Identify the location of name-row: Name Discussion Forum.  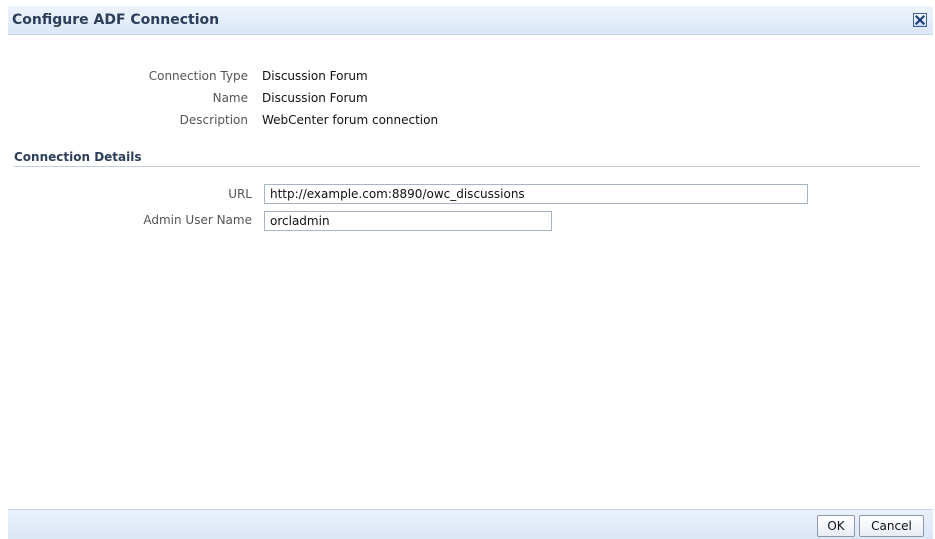
(467, 100).